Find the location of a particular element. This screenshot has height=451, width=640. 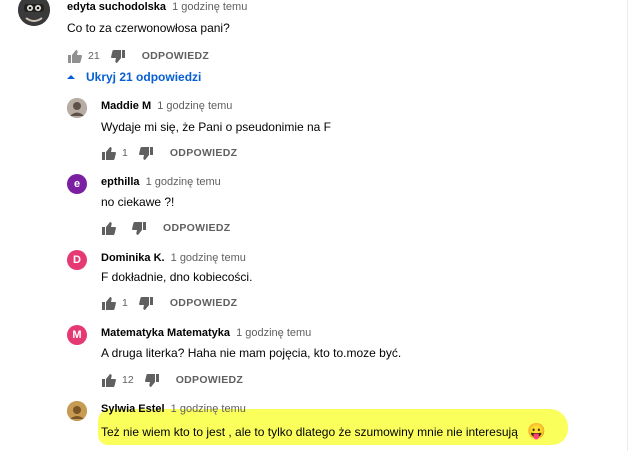

comment-actions: ODPOWIEDZ is located at coordinates (165, 228).